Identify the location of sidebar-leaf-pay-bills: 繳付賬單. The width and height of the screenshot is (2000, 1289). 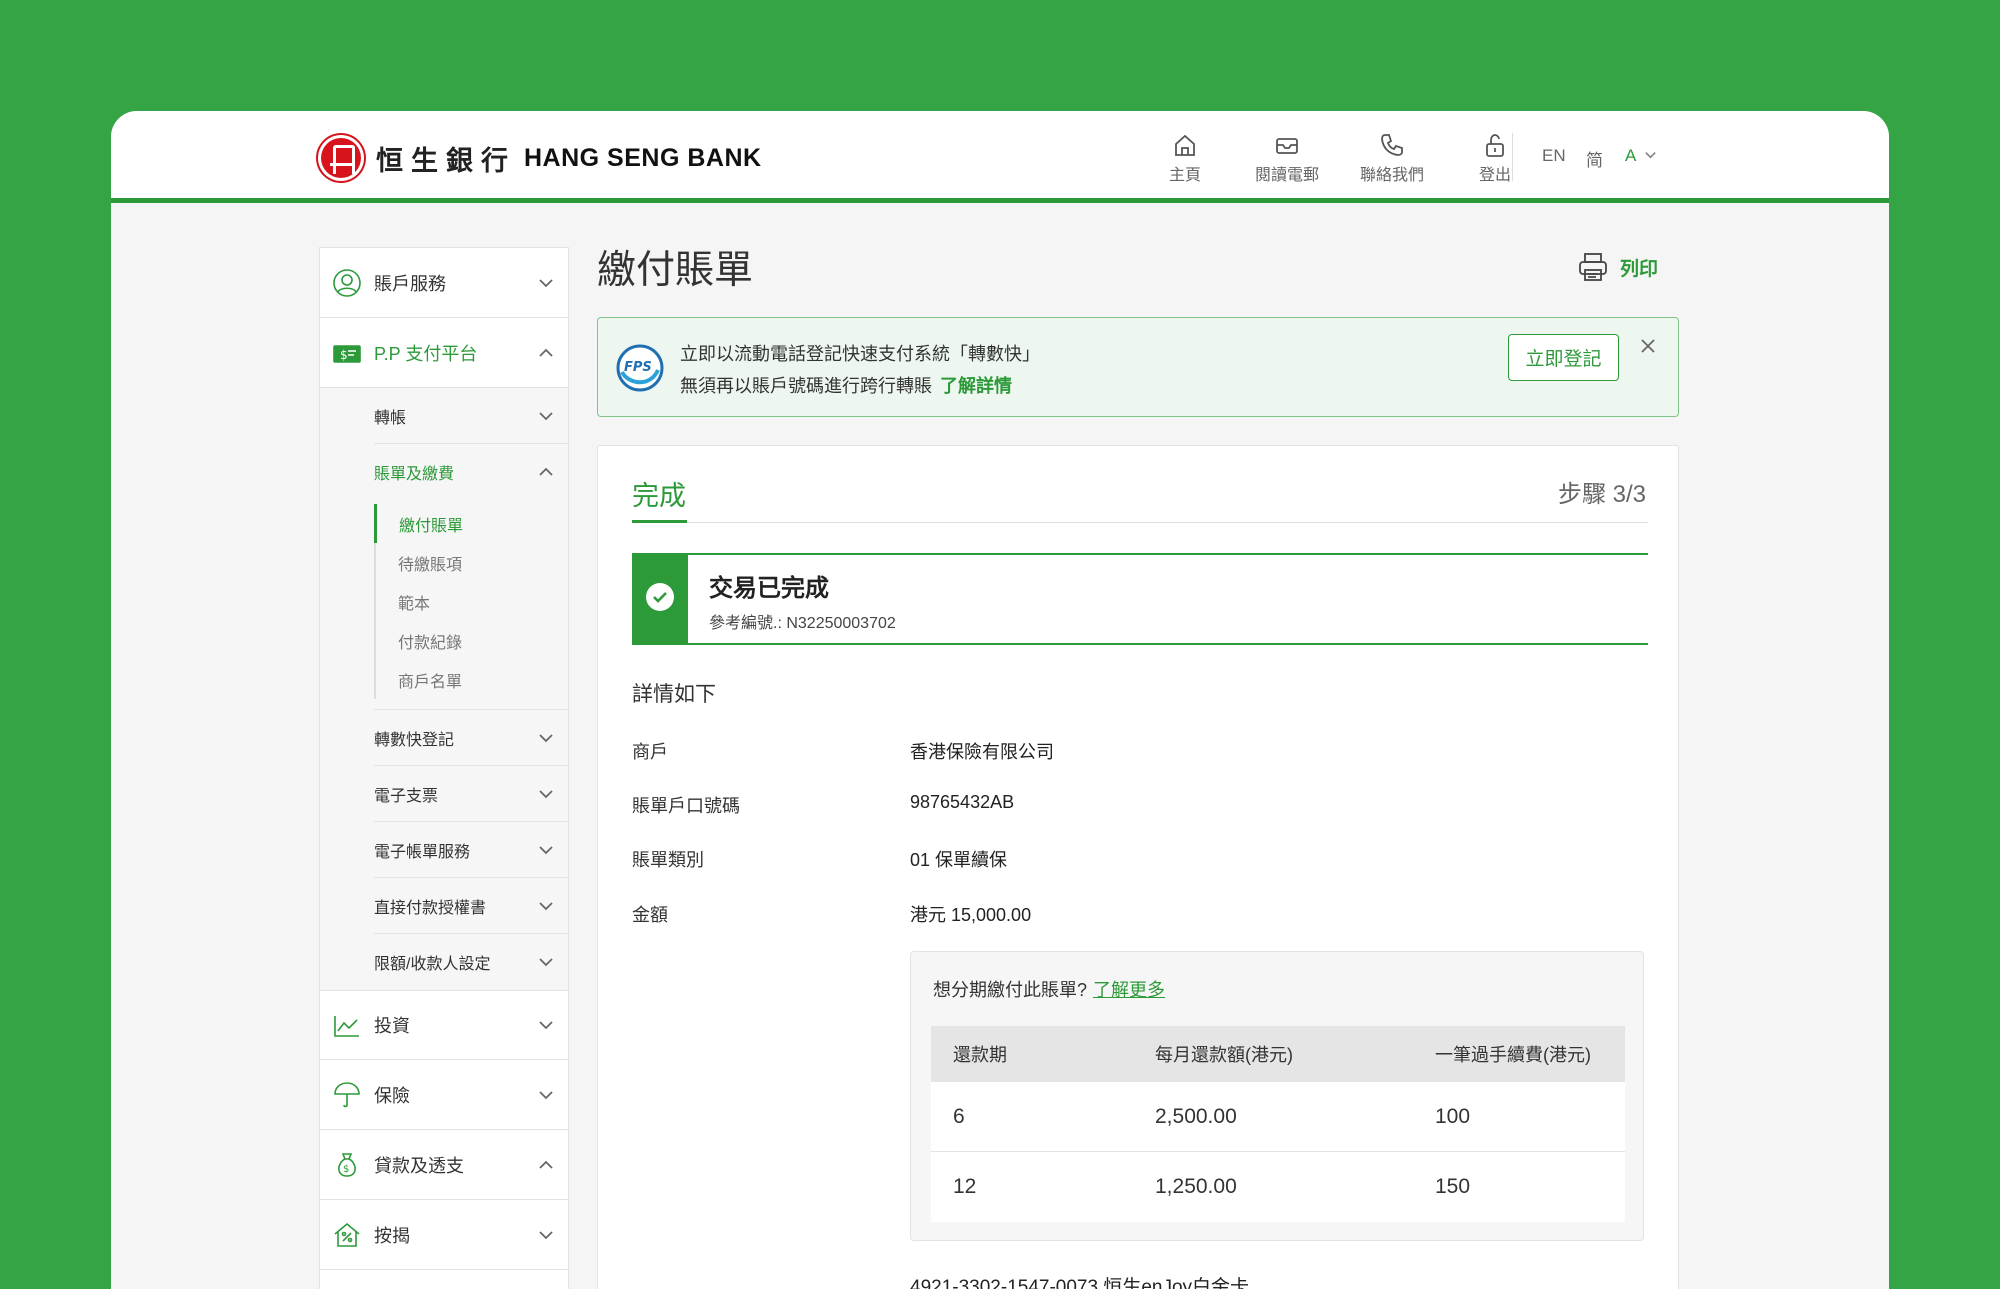
(471, 523).